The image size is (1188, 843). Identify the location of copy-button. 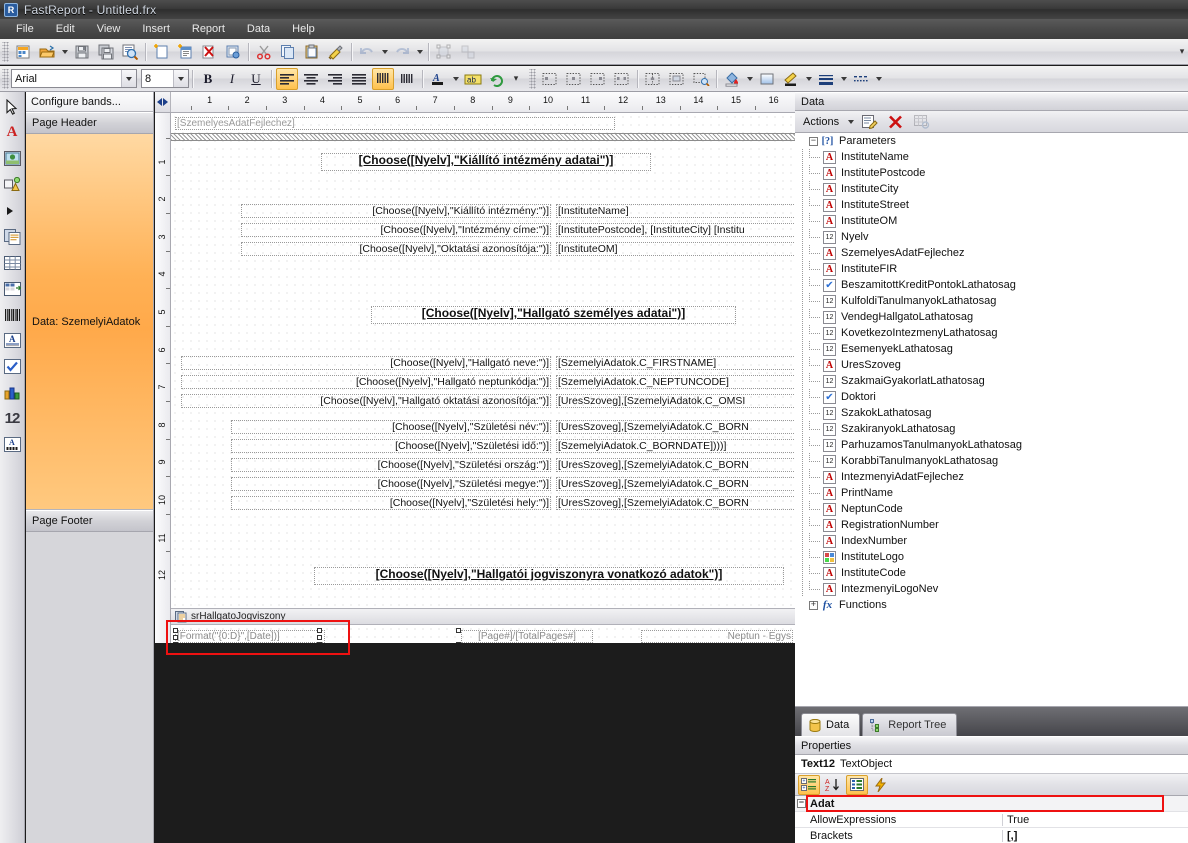
(288, 52).